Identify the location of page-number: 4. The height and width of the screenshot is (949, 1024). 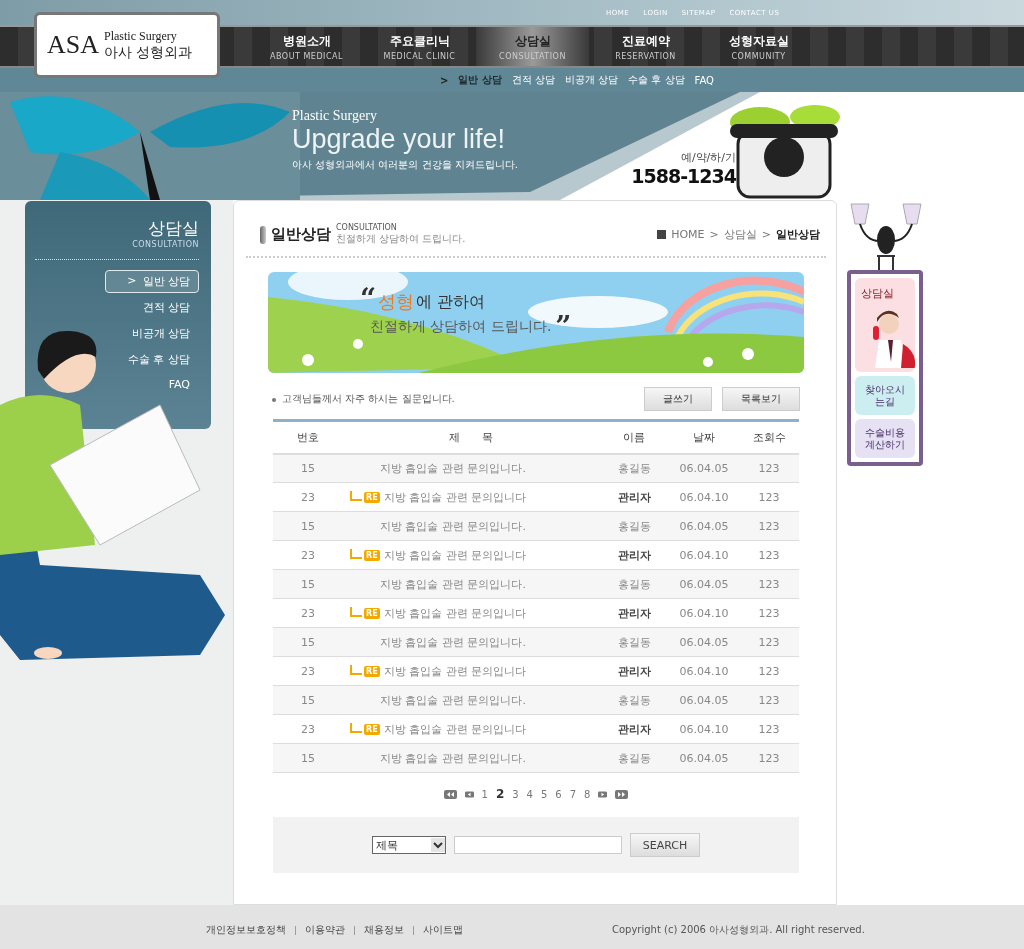
(529, 794).